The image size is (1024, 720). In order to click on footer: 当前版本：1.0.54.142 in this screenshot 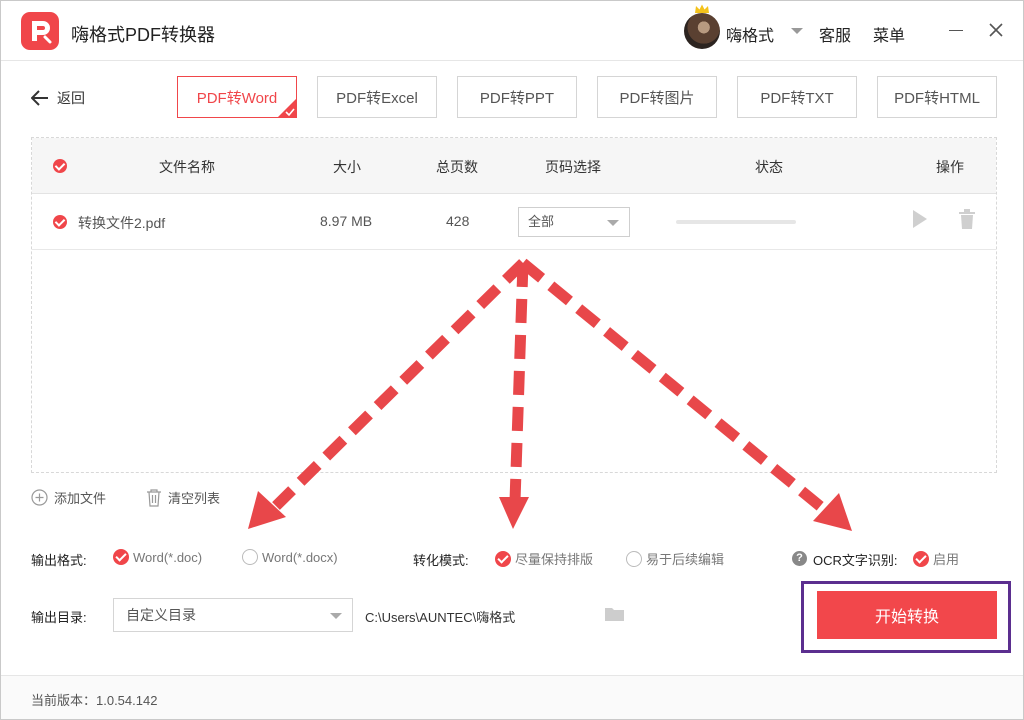, I will do `click(512, 697)`.